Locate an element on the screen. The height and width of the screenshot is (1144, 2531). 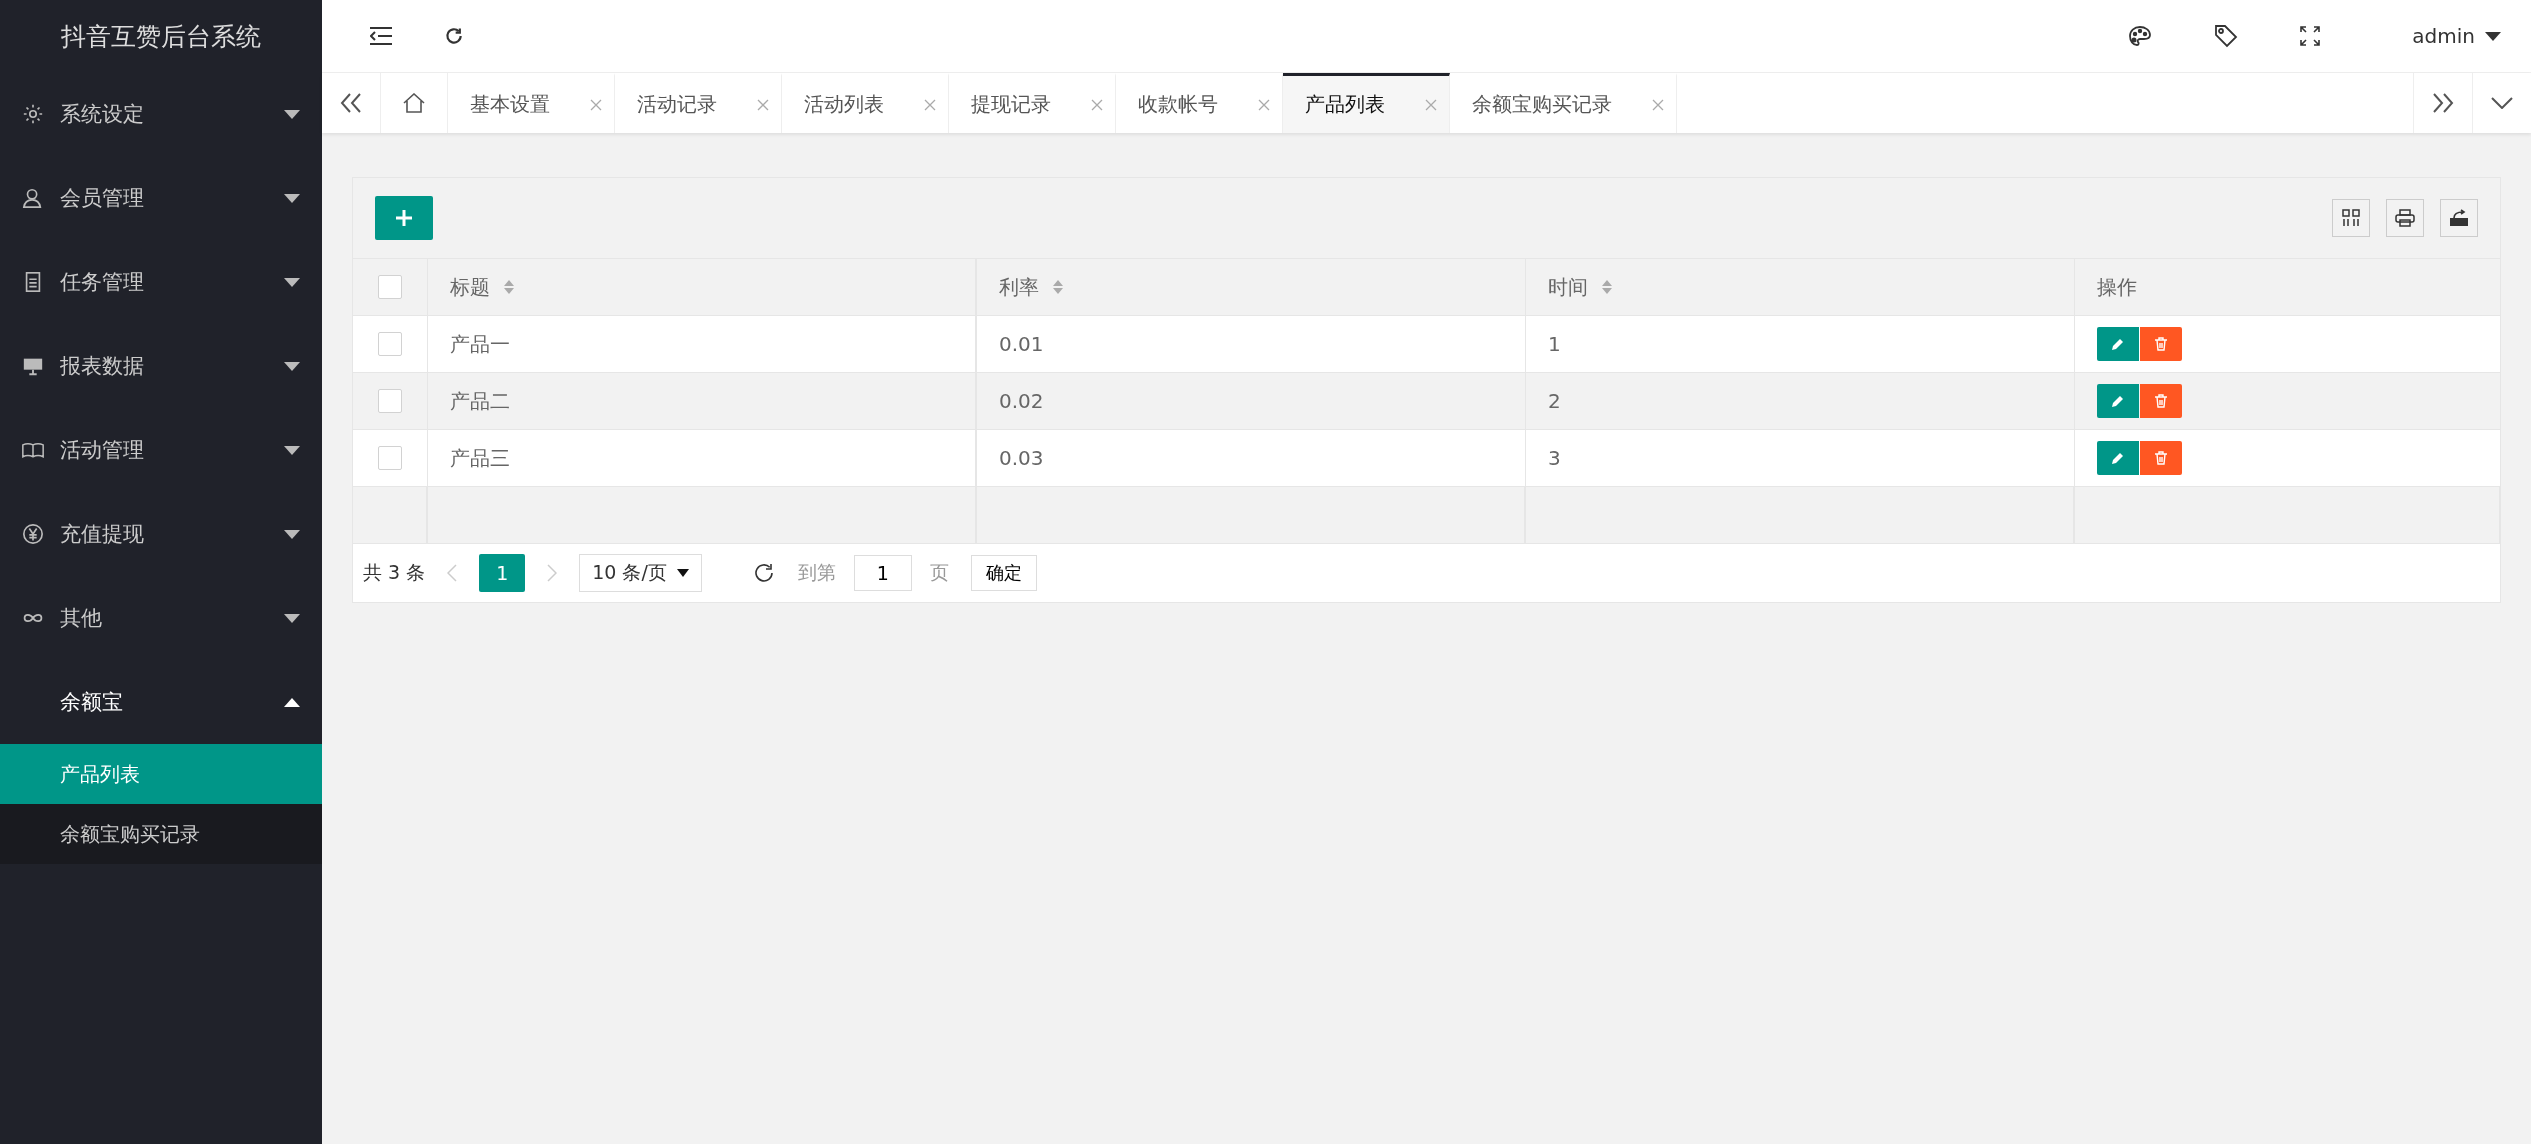
refresh-icon is located at coordinates (454, 36).